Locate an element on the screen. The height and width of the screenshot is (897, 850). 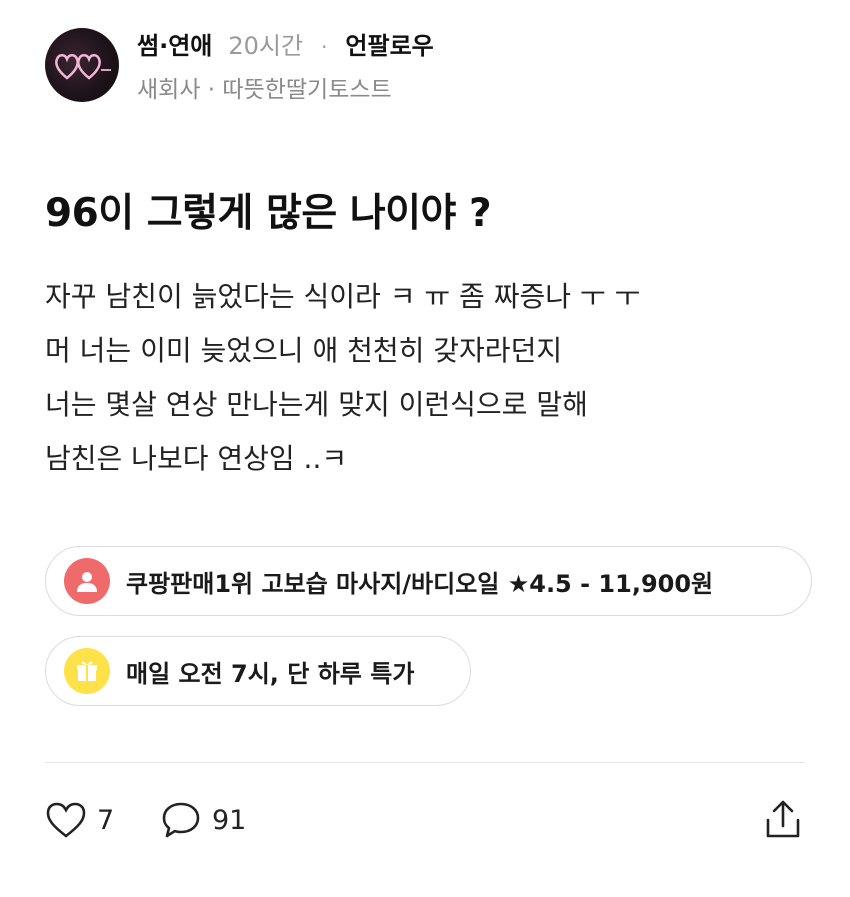
avatar is located at coordinates (82, 65).